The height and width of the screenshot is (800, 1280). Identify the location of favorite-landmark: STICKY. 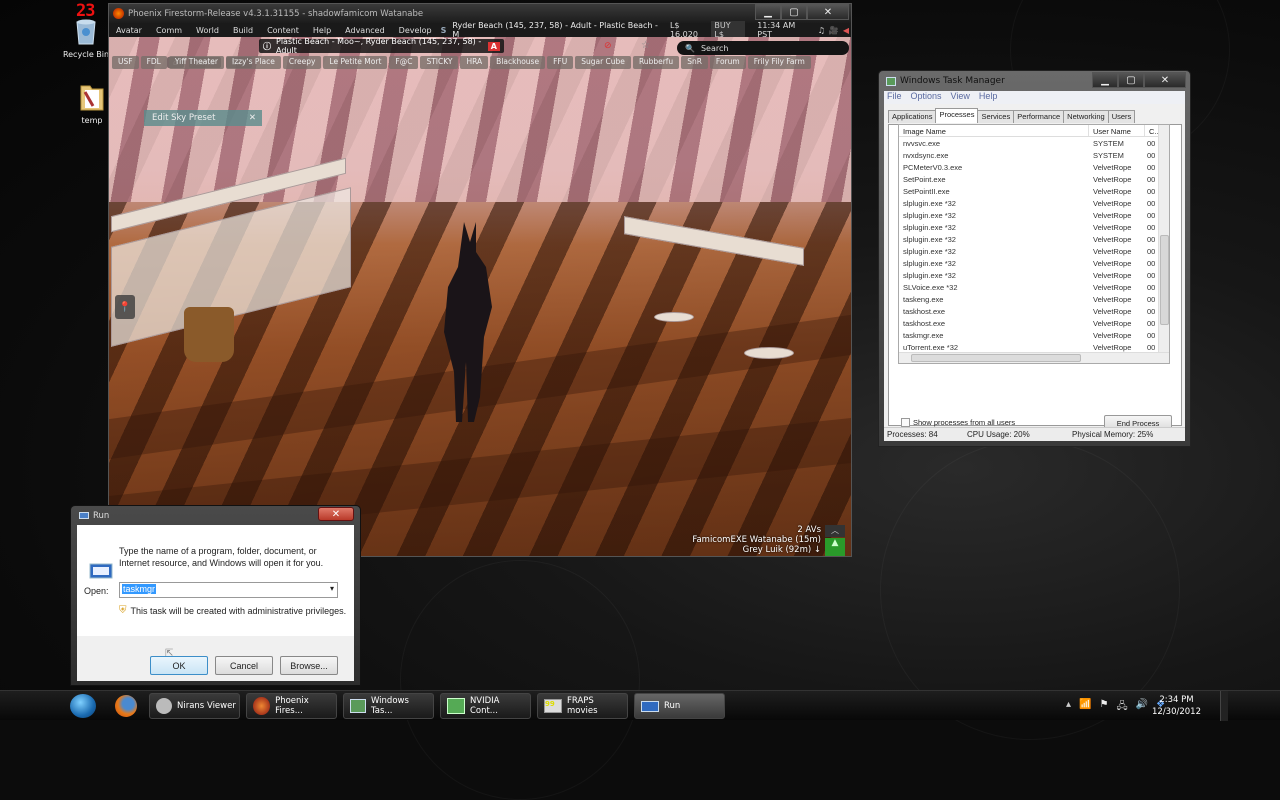
(439, 62).